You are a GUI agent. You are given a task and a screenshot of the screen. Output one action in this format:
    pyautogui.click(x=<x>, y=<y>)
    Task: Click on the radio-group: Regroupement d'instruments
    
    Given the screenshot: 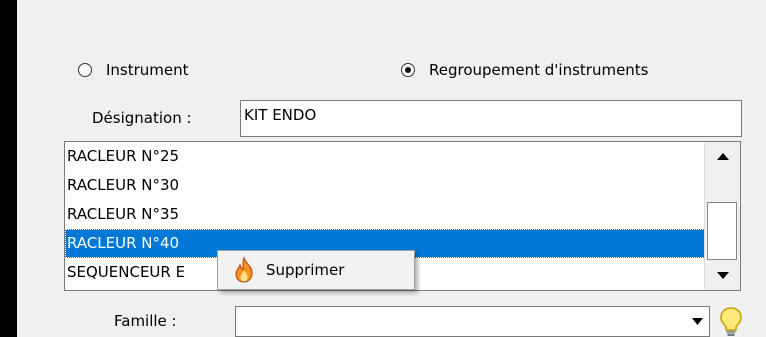 What is the action you would take?
    pyautogui.click(x=525, y=70)
    